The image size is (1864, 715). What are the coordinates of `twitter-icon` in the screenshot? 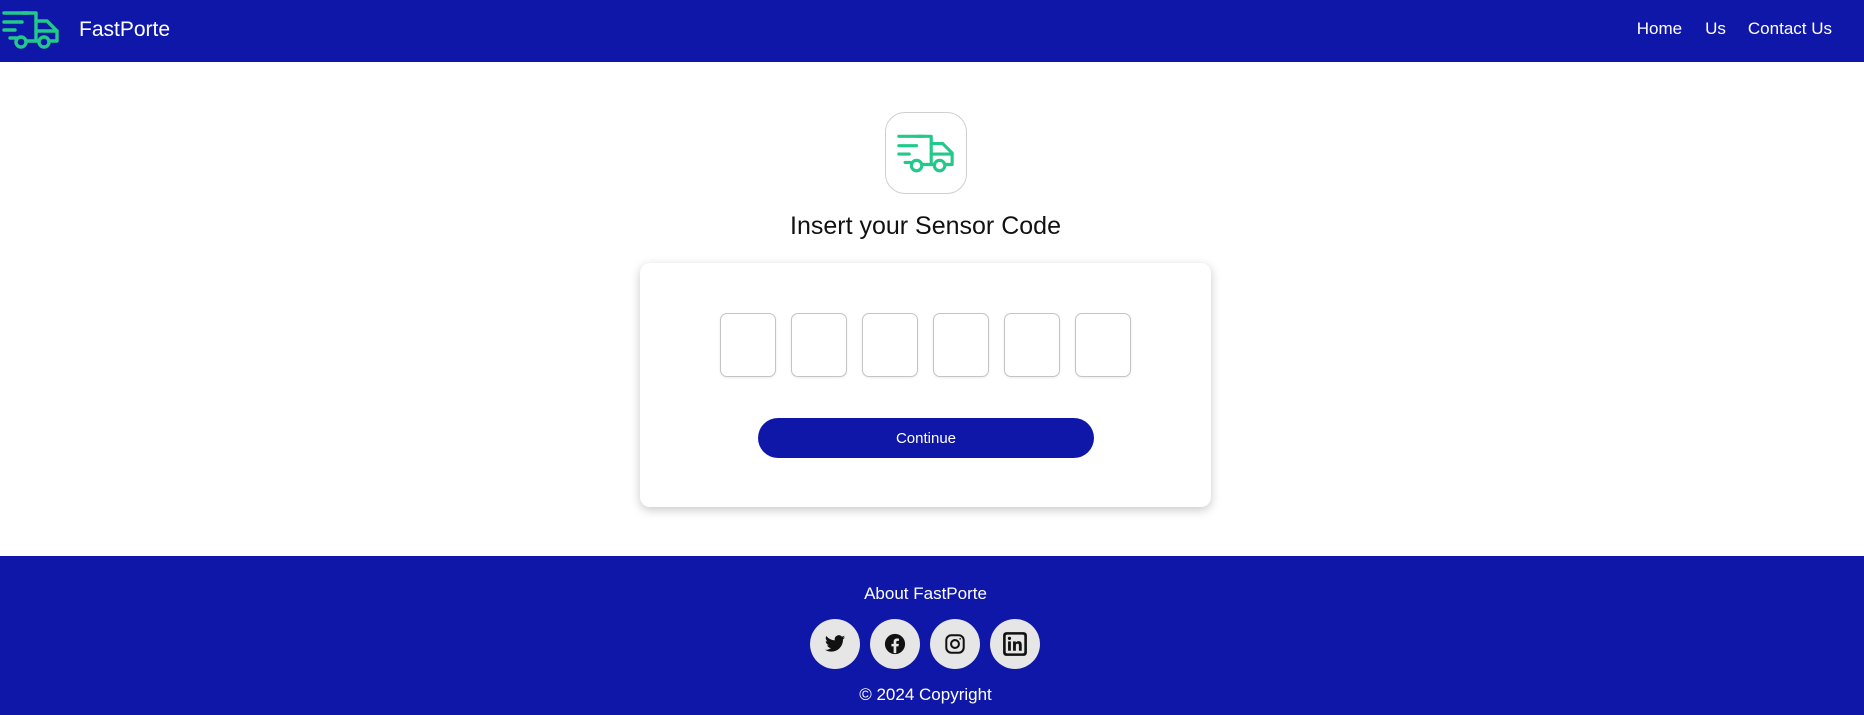 It's located at (835, 643).